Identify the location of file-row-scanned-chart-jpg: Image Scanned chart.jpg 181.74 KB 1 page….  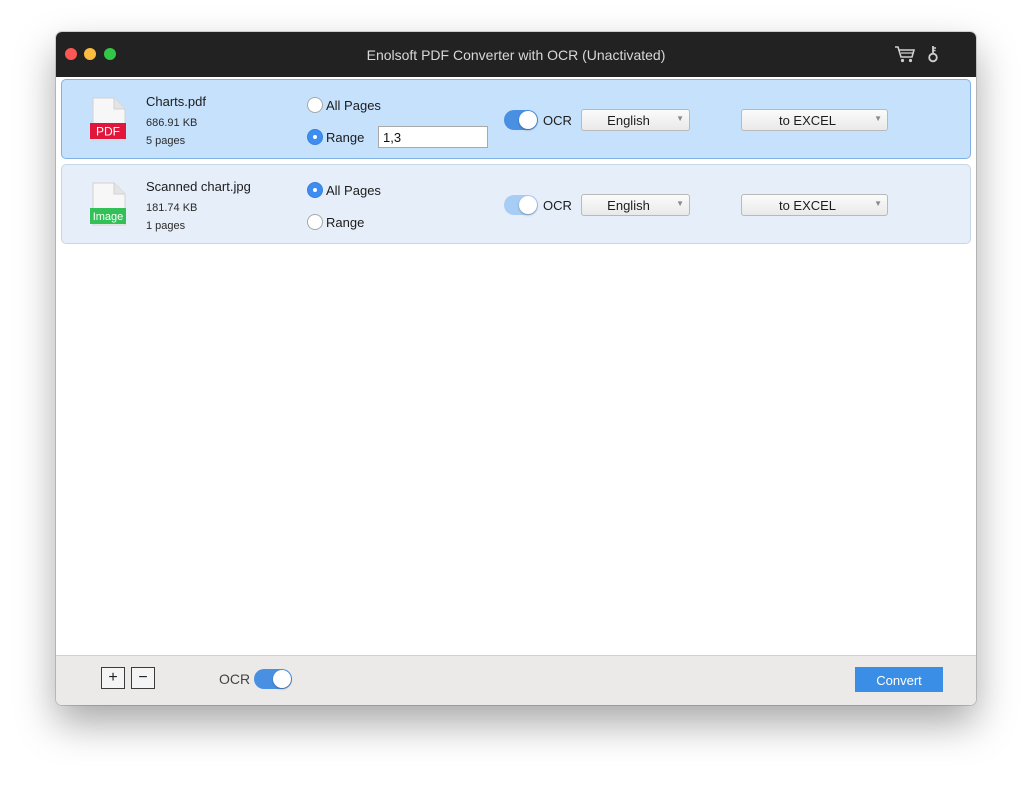
(516, 204).